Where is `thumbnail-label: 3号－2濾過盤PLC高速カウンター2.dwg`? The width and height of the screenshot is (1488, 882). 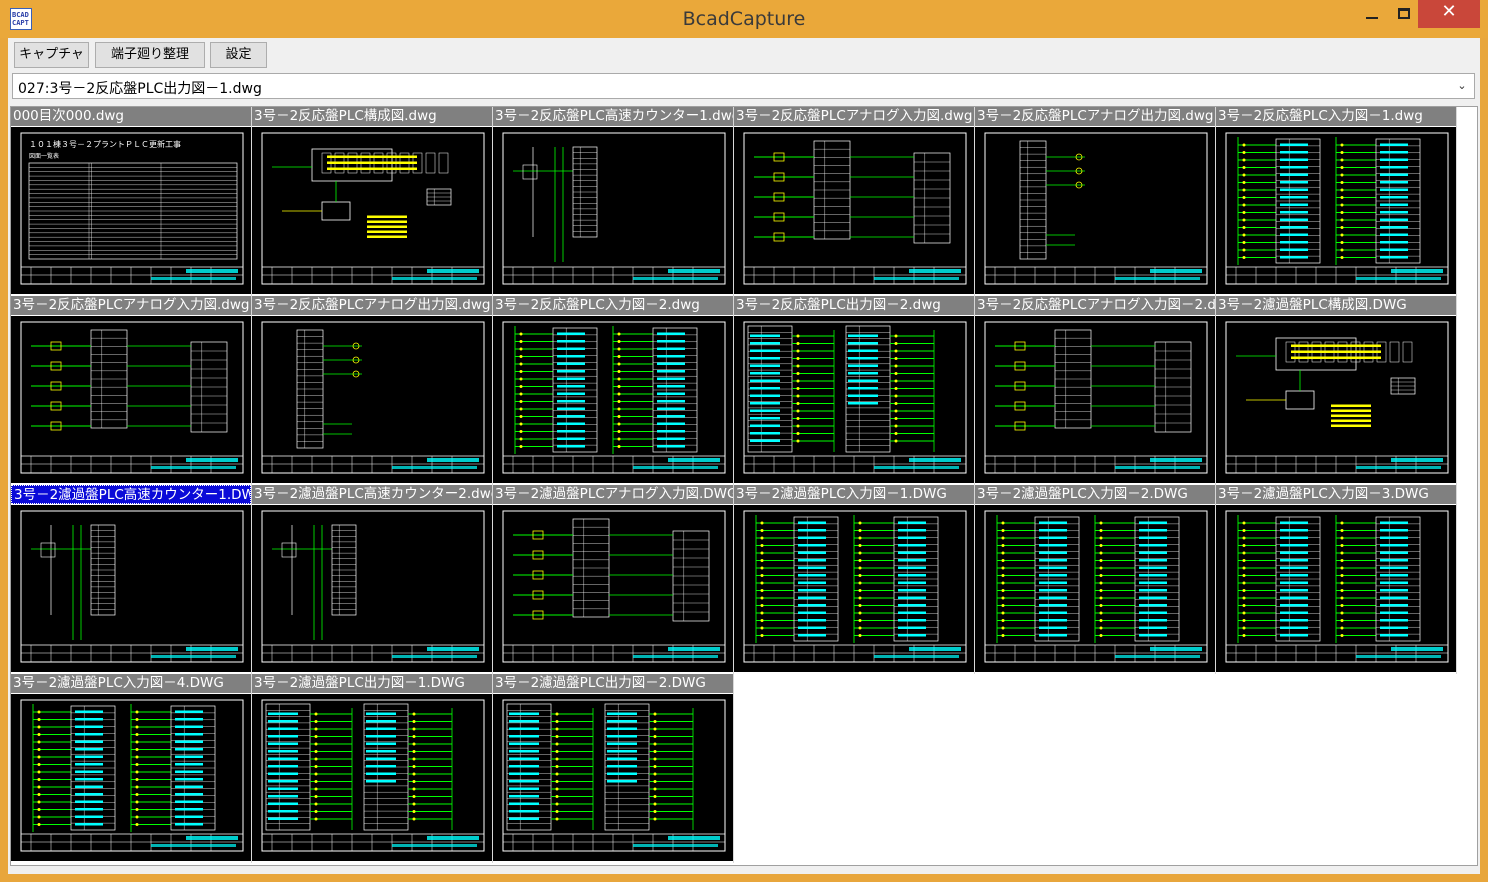
thumbnail-label: 3号－2濾過盤PLC高速カウンター2.dwg is located at coordinates (372, 494).